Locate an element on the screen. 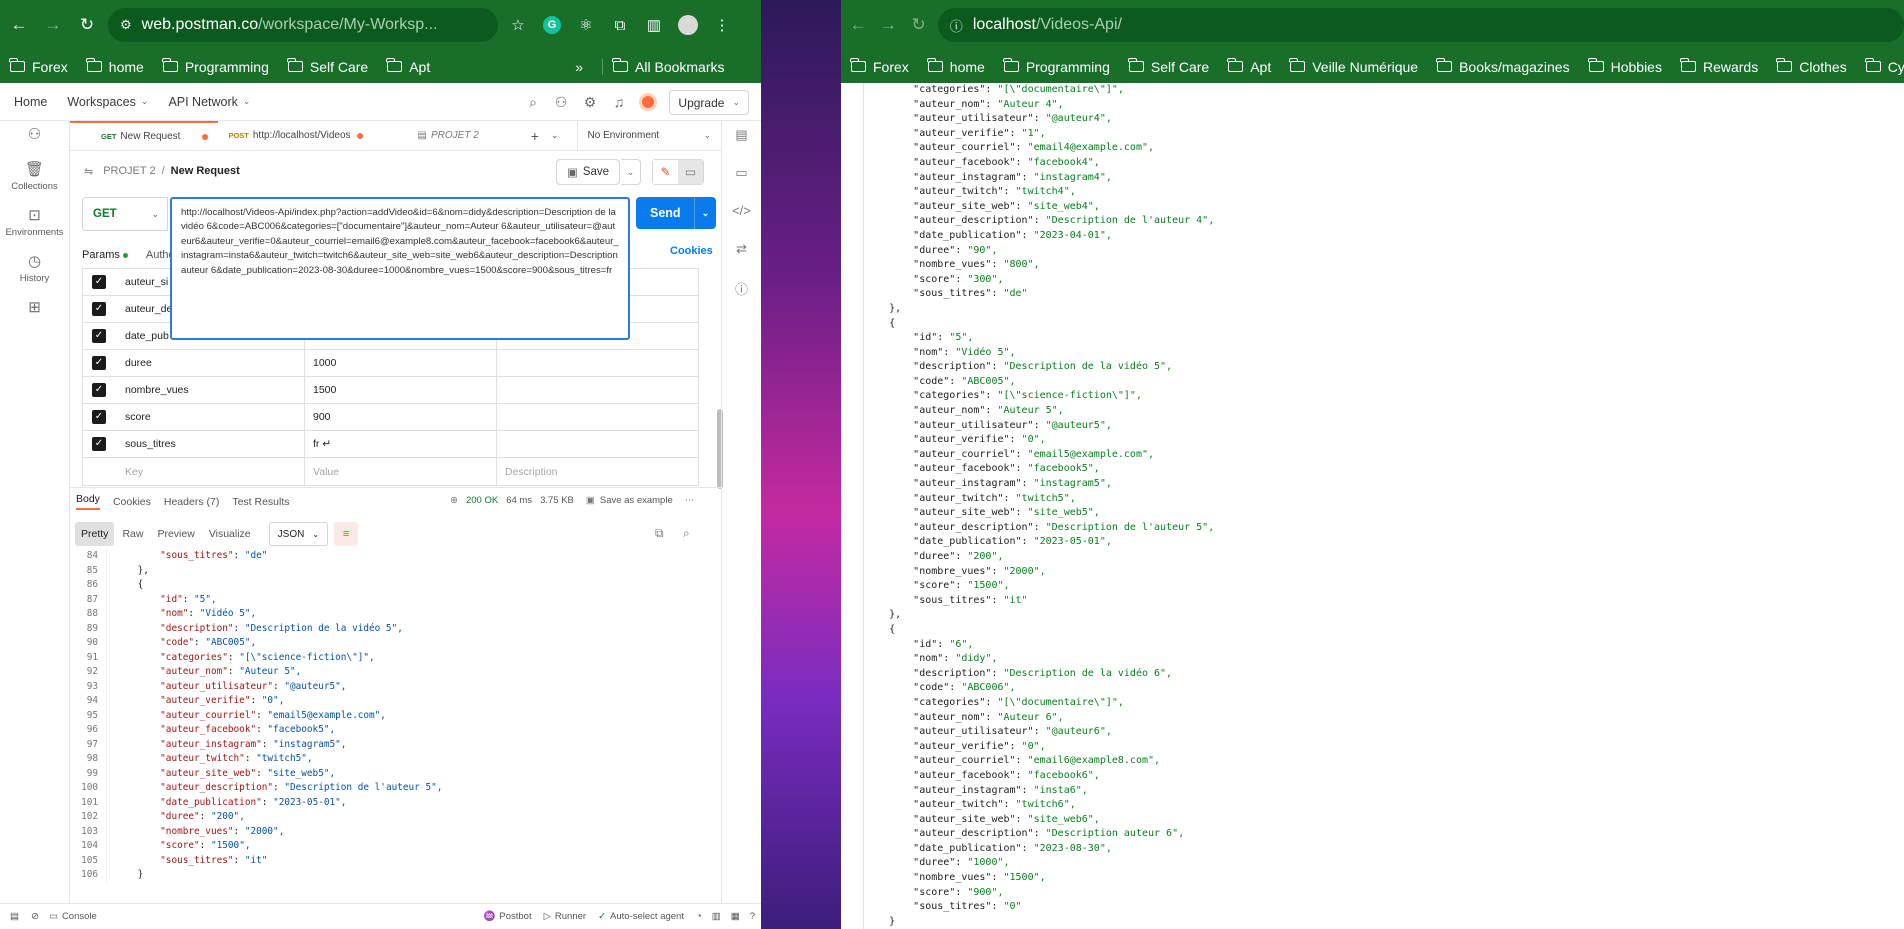 The image size is (1904, 929). user-avatar is located at coordinates (648, 102).